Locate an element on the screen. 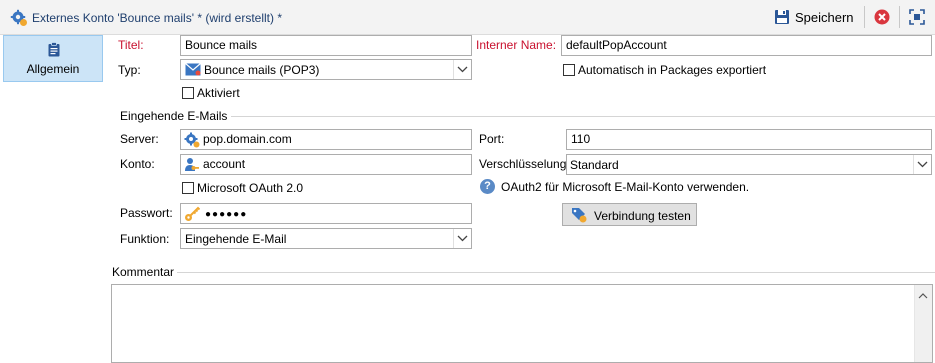 The width and height of the screenshot is (935, 363). scroll-up-arrow-icon is located at coordinates (923, 296).